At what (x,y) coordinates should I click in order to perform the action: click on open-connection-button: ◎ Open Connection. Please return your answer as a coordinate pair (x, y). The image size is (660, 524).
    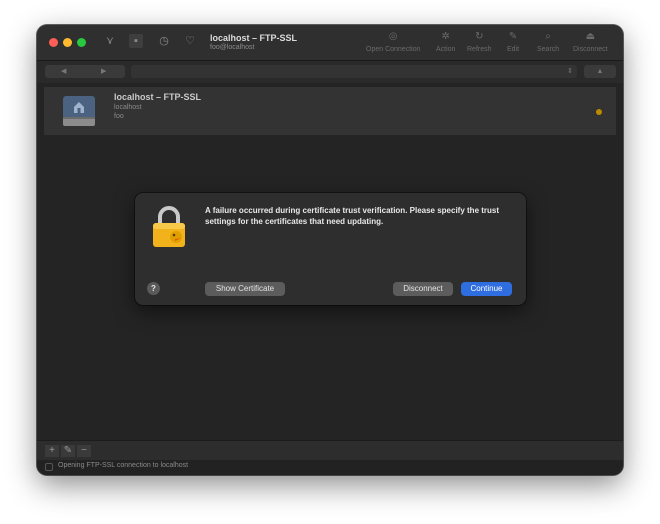
    Looking at the image, I should click on (393, 42).